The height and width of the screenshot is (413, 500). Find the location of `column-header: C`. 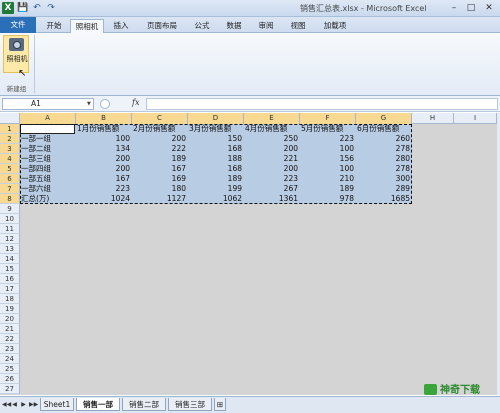

column-header: C is located at coordinates (160, 118).